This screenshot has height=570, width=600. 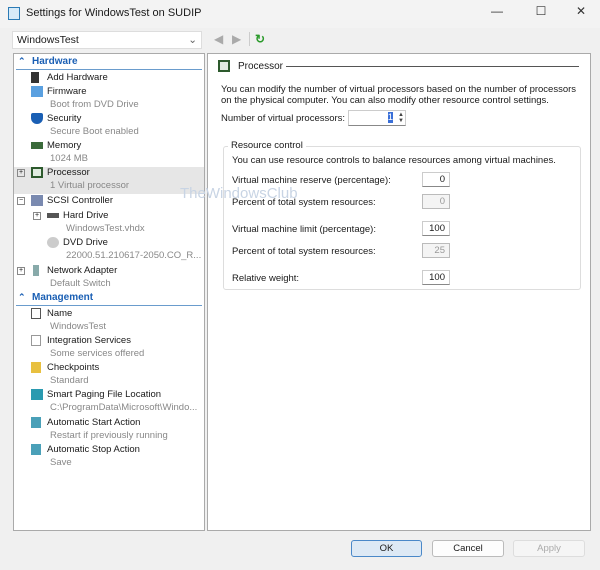 What do you see at coordinates (432, 66) in the screenshot?
I see `heading-rule` at bounding box center [432, 66].